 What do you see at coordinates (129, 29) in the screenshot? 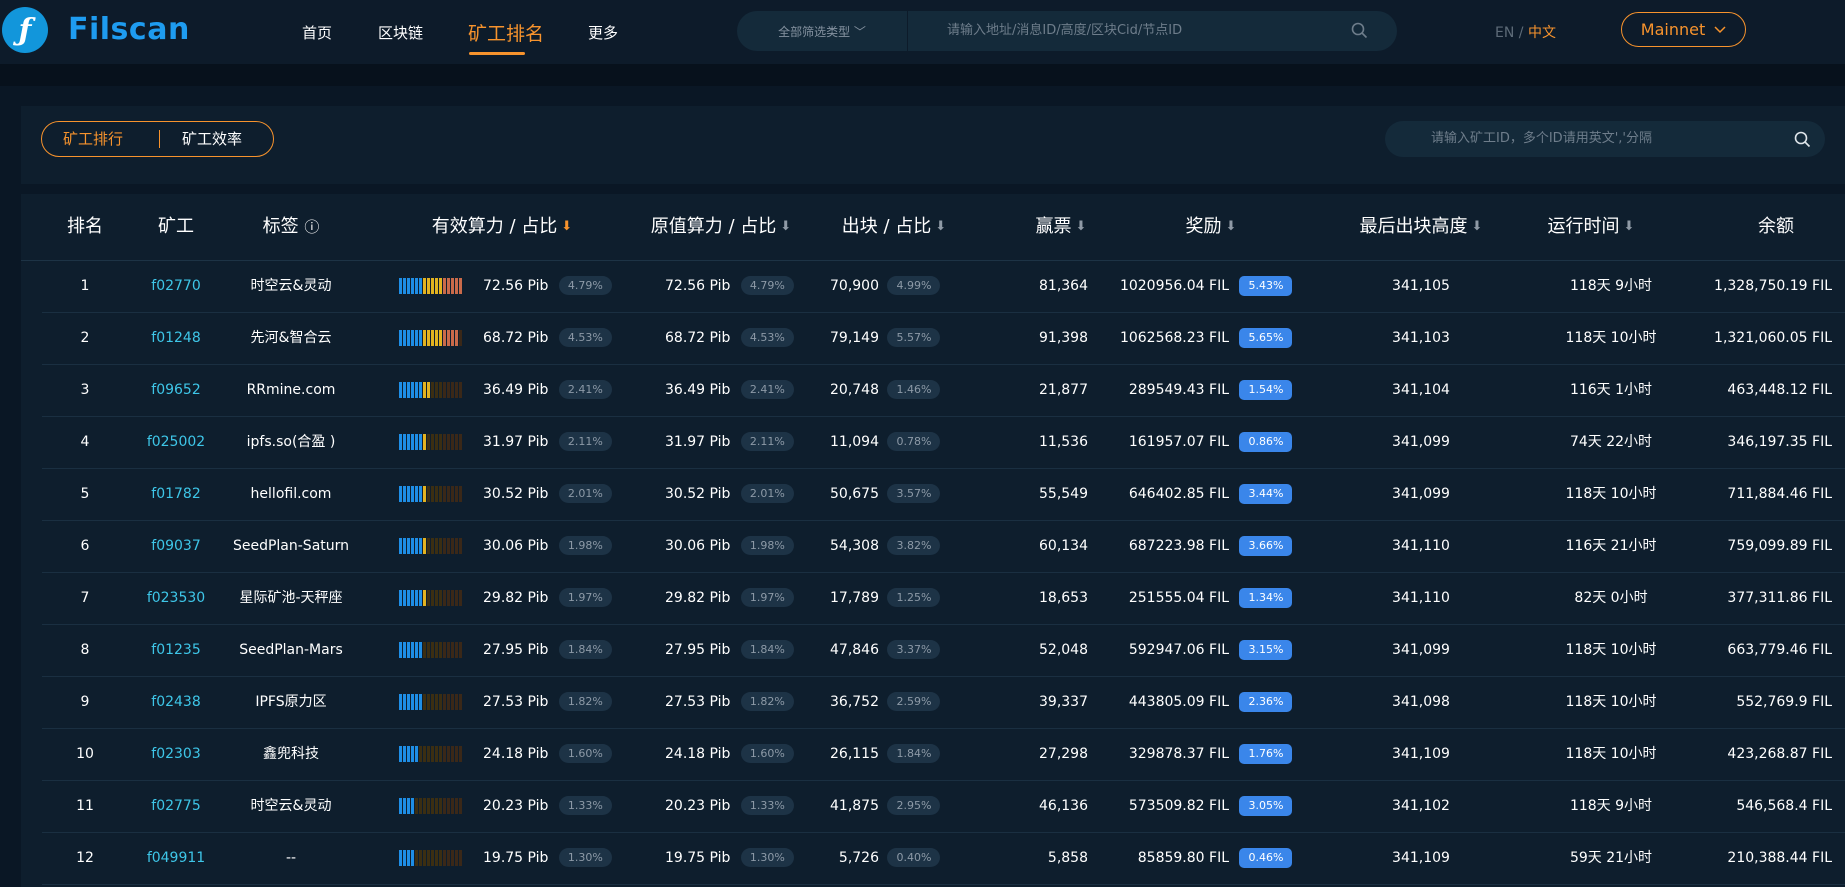
I see `brand-name: Filscan` at bounding box center [129, 29].